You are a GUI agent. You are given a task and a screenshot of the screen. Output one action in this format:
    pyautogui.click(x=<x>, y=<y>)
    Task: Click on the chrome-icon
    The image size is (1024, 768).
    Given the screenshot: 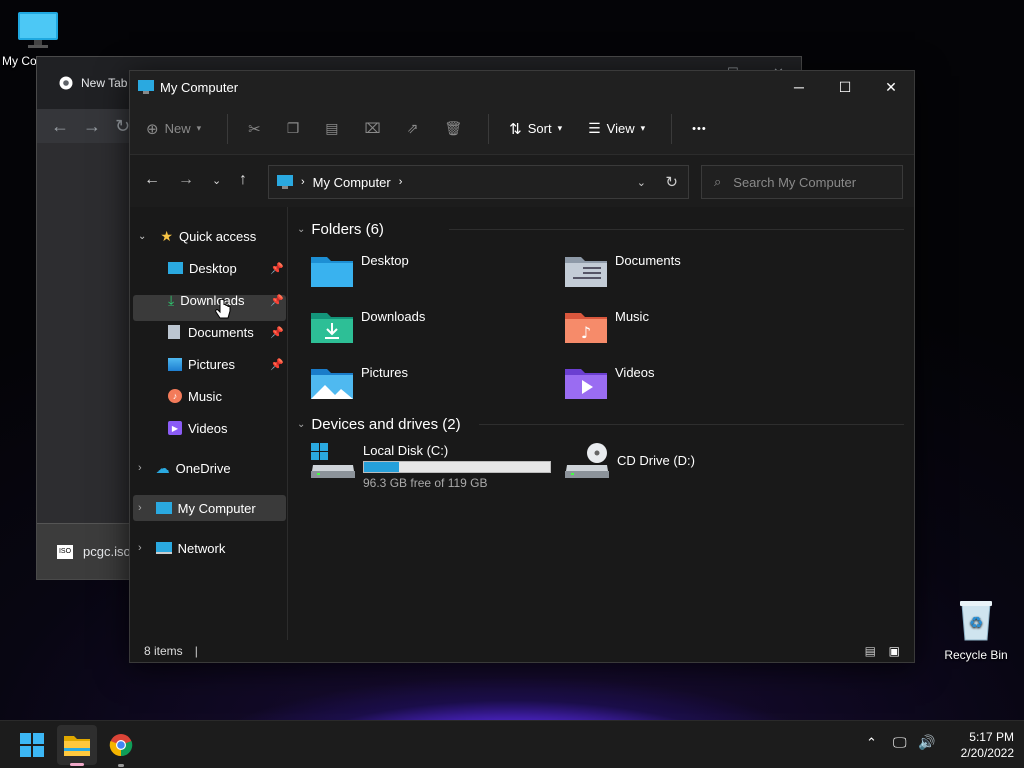 What is the action you would take?
    pyautogui.click(x=121, y=745)
    